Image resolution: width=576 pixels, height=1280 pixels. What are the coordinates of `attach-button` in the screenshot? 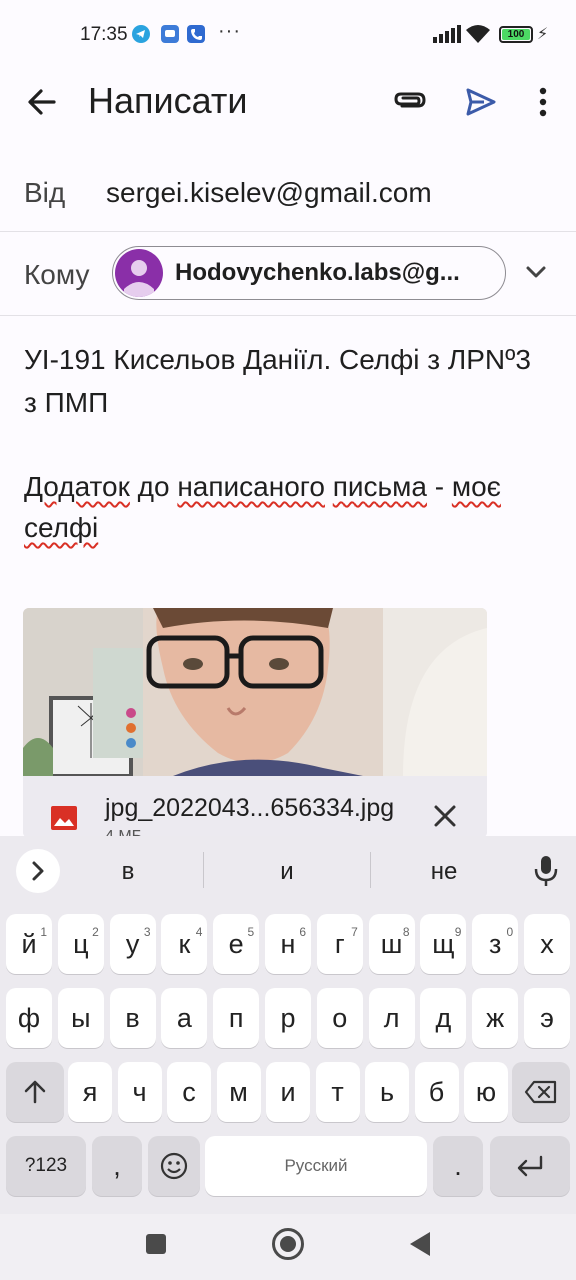 It's located at (410, 102).